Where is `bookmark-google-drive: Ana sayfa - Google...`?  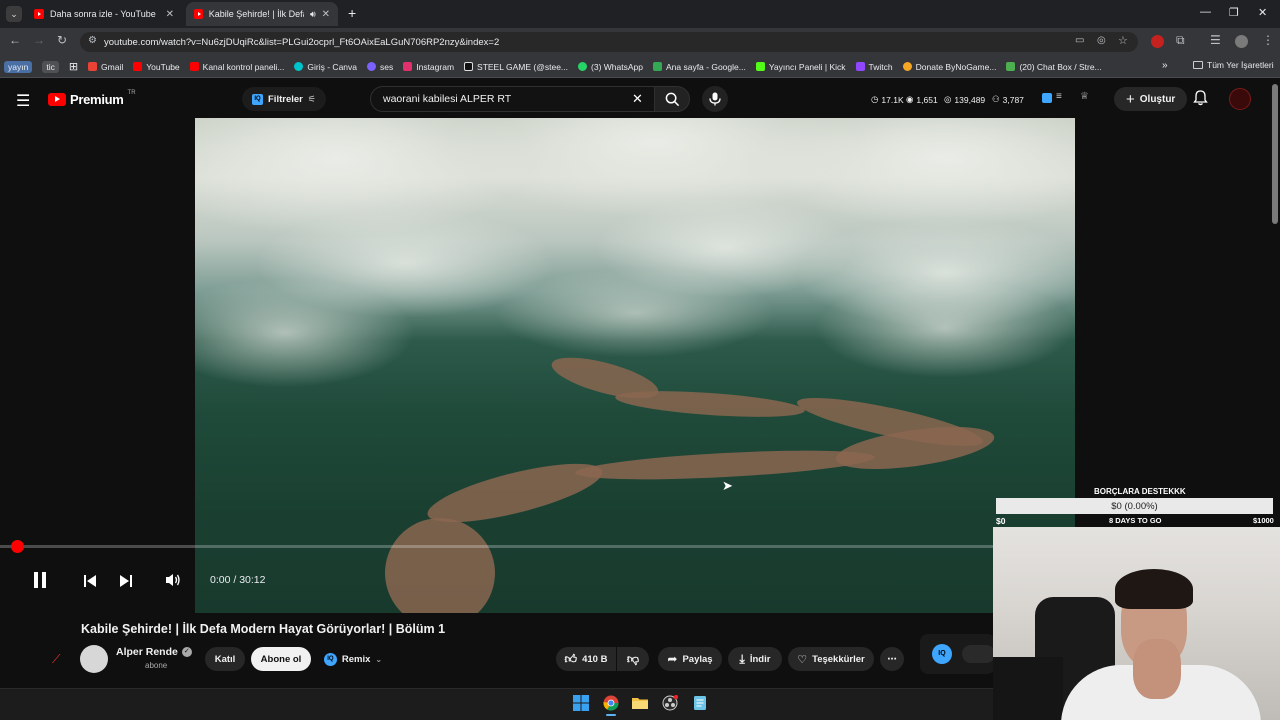
bookmark-google-drive: Ana sayfa - Google... is located at coordinates (699, 67).